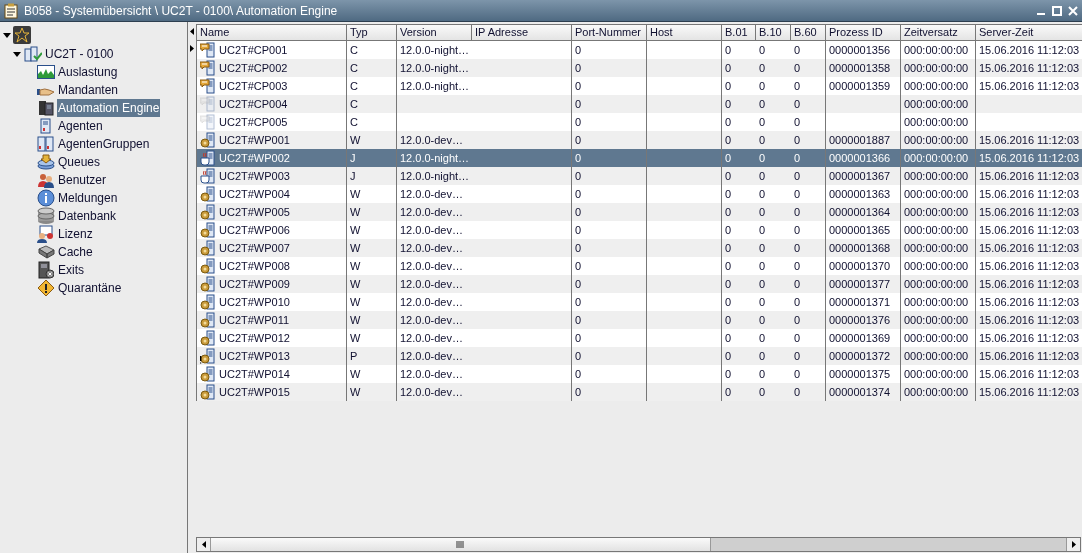  Describe the element at coordinates (461, 544) in the screenshot. I see `scroll-thumb` at that location.